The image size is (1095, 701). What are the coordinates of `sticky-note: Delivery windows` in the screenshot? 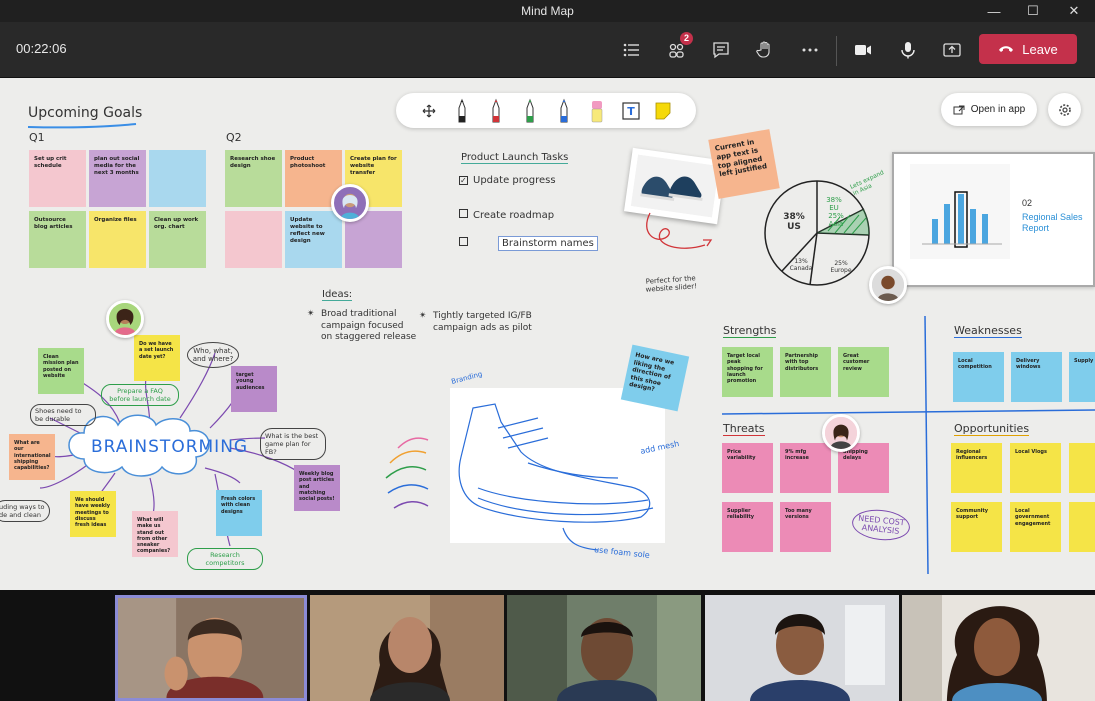 It's located at (1036, 377).